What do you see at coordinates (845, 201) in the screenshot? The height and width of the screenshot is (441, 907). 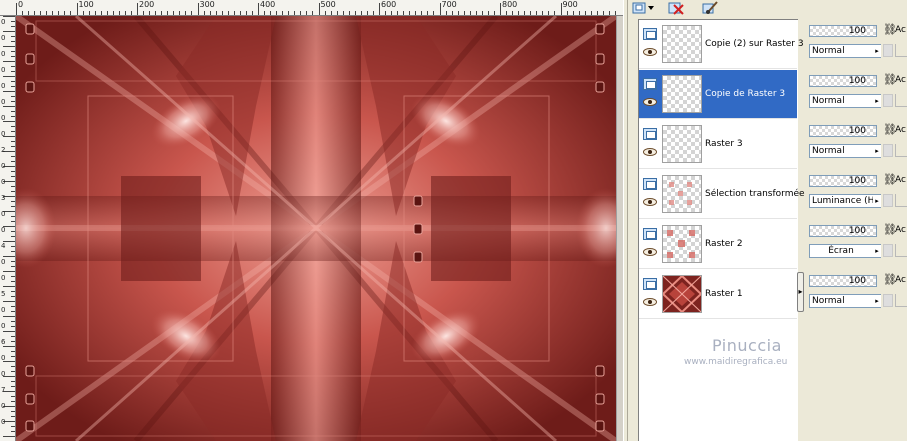 I see `blend-mode-select: Luminance (H)` at bounding box center [845, 201].